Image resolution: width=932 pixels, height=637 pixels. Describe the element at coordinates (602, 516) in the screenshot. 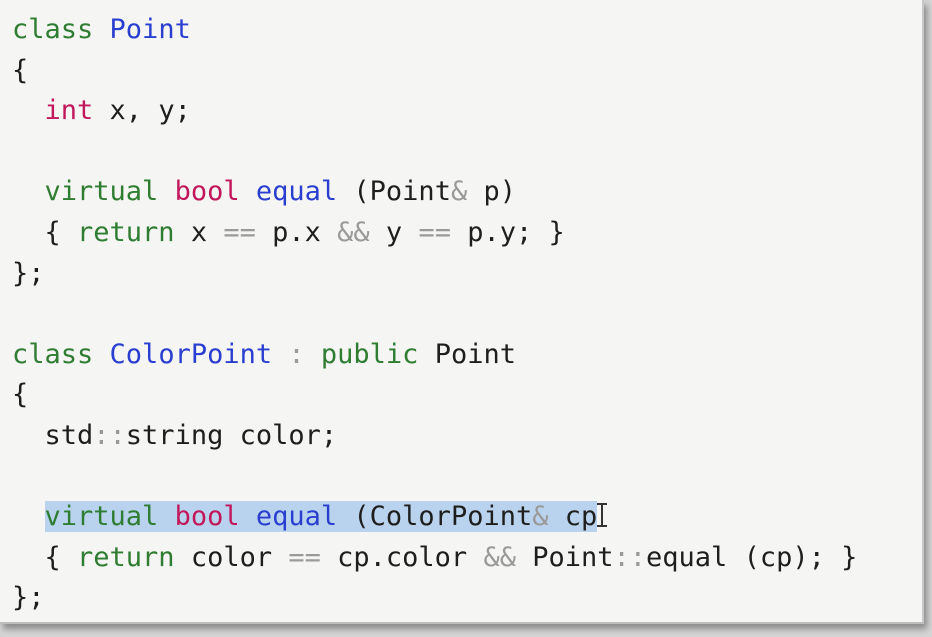

I see `text-cursor-icon` at that location.